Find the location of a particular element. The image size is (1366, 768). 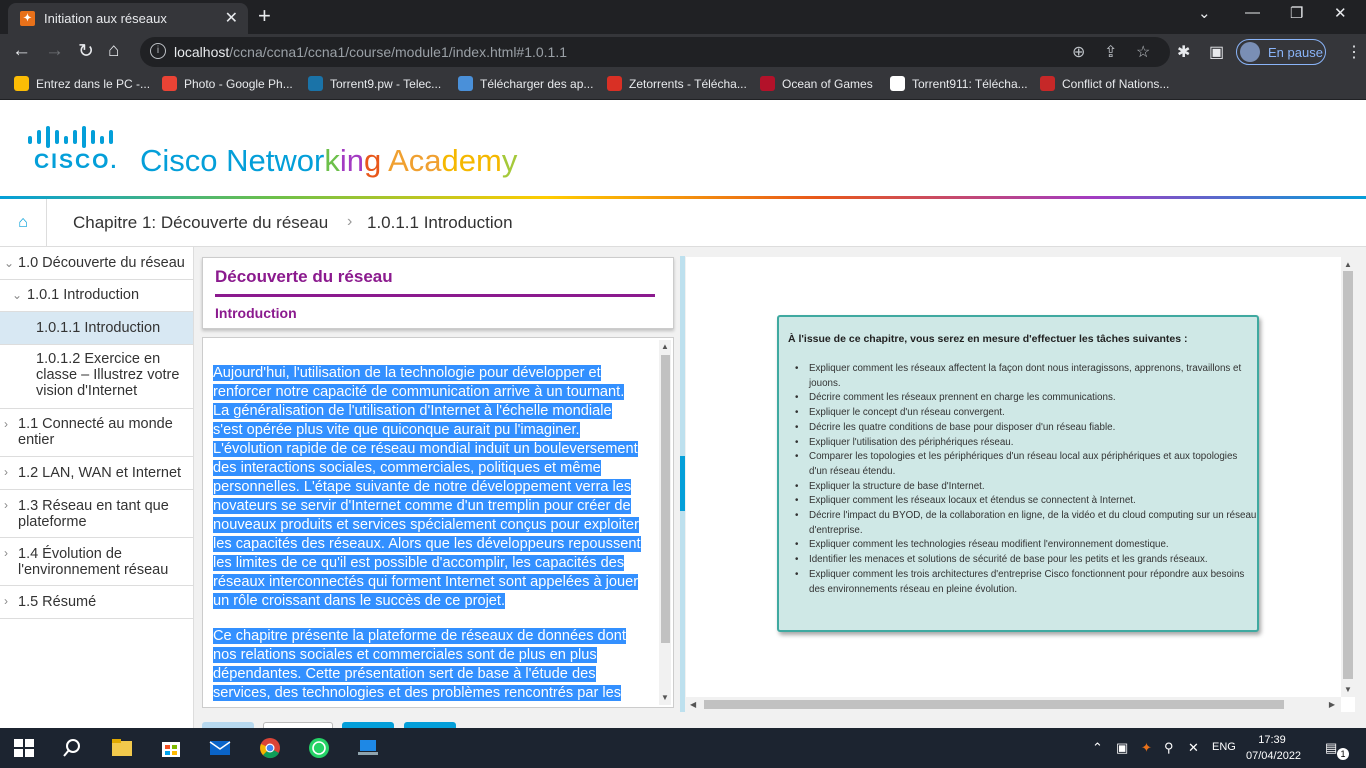

avatar is located at coordinates (1250, 52).